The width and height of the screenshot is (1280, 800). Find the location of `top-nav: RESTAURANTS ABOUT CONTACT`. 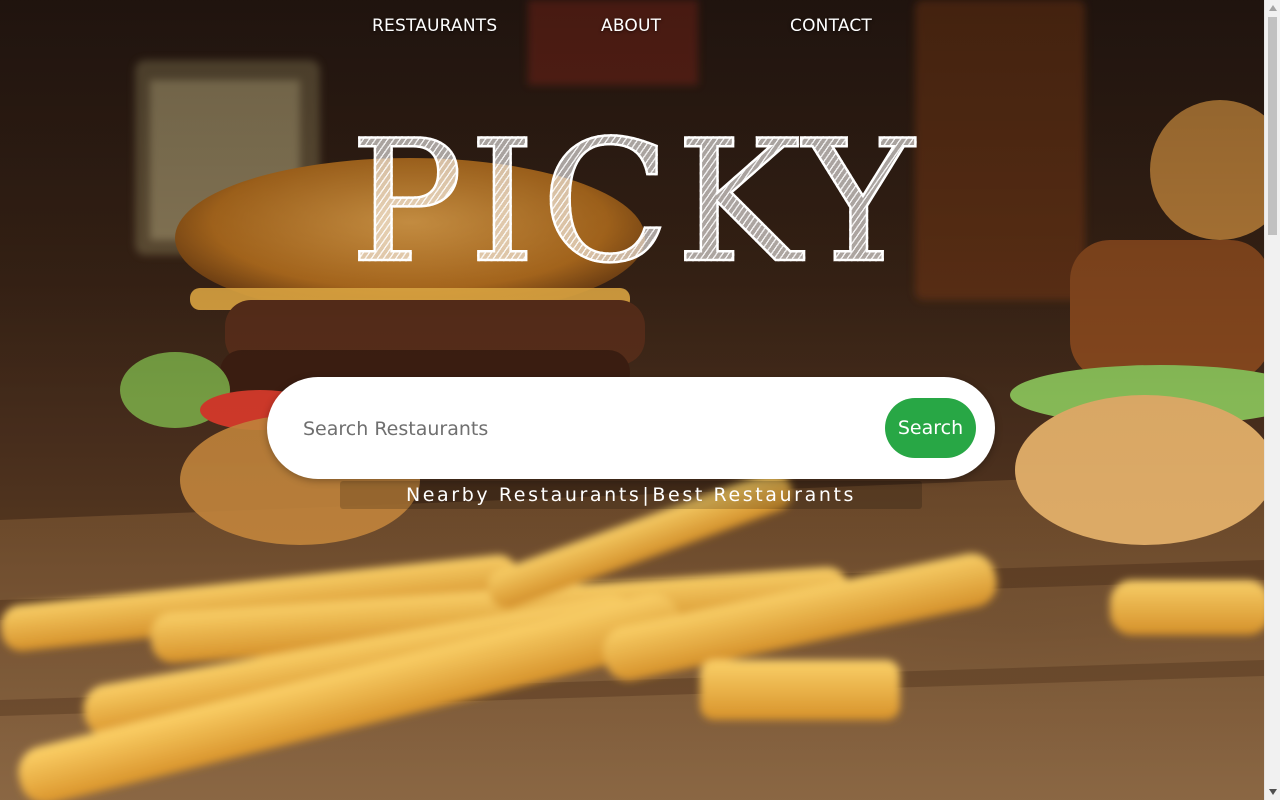

top-nav: RESTAURANTS ABOUT CONTACT is located at coordinates (632, 29).